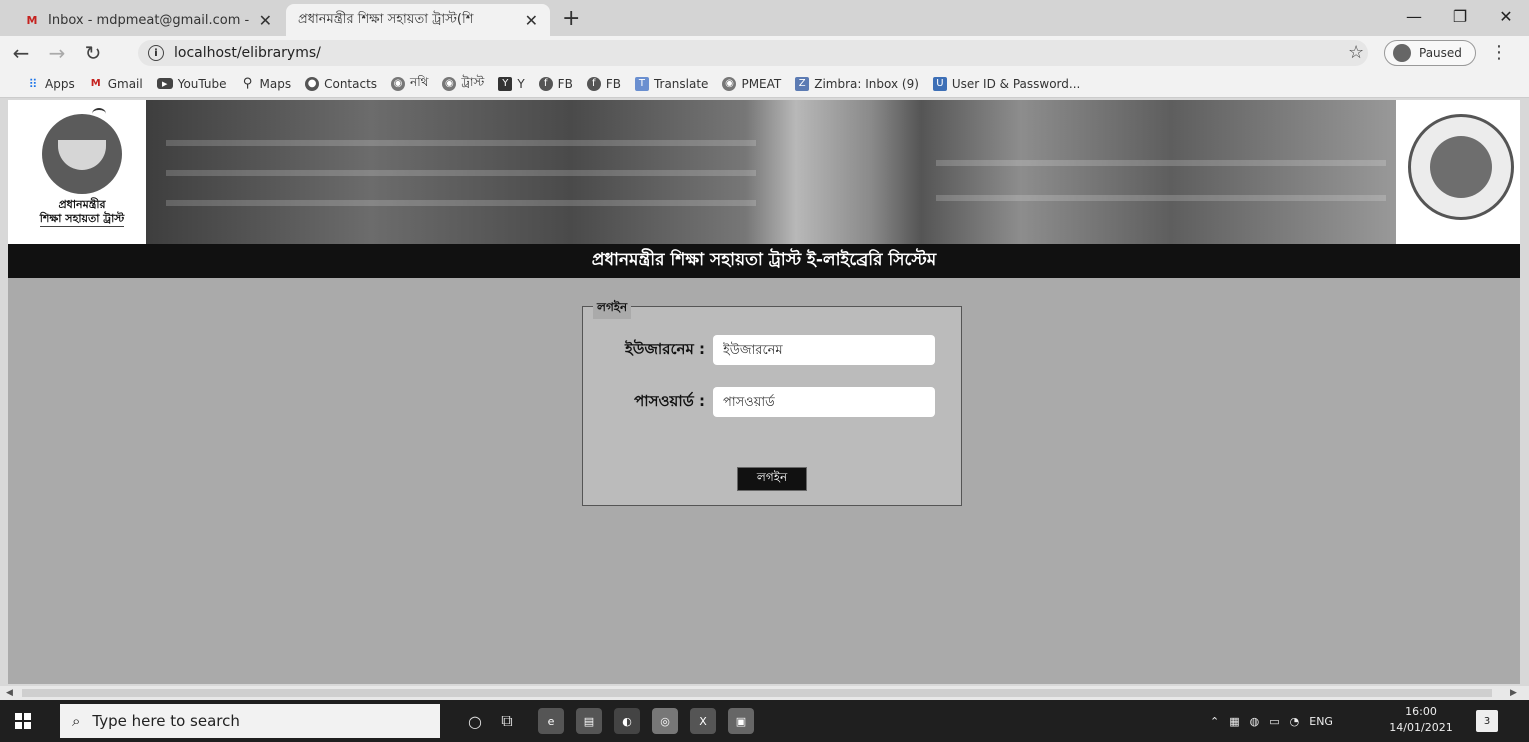 The width and height of the screenshot is (1529, 742). Describe the element at coordinates (612, 309) in the screenshot. I see `login-legend: লগইন` at that location.